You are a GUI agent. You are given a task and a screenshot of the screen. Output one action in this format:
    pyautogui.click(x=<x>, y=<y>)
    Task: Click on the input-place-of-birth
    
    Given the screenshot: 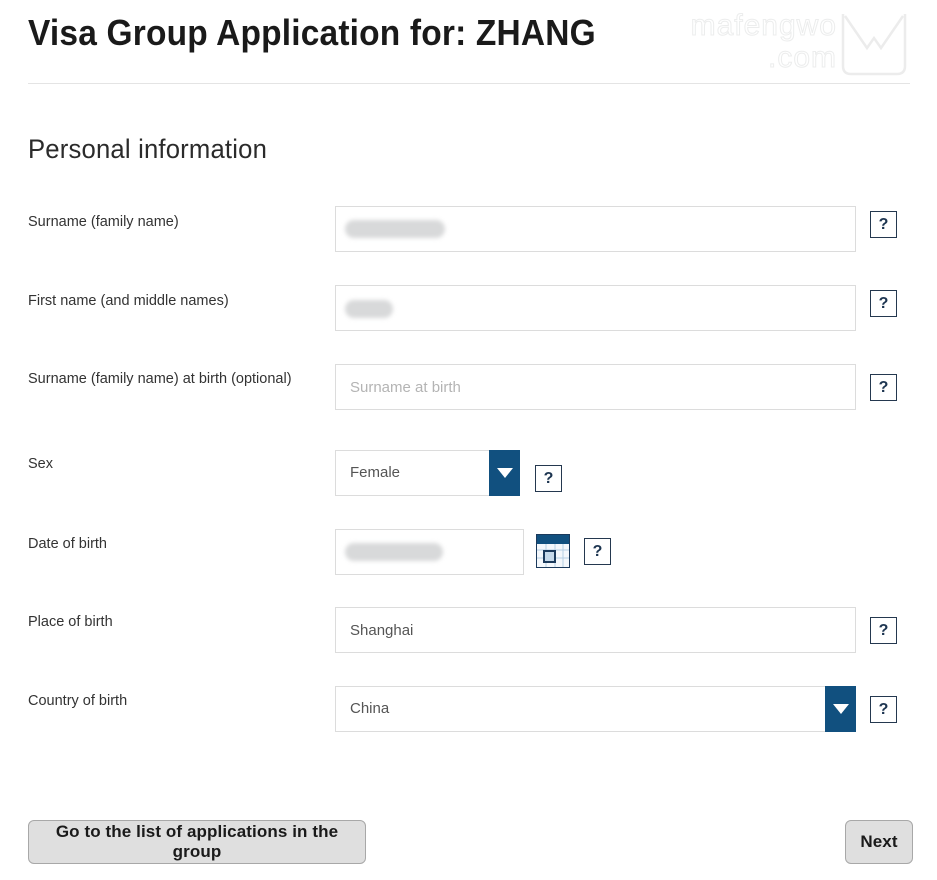 What is the action you would take?
    pyautogui.click(x=595, y=630)
    